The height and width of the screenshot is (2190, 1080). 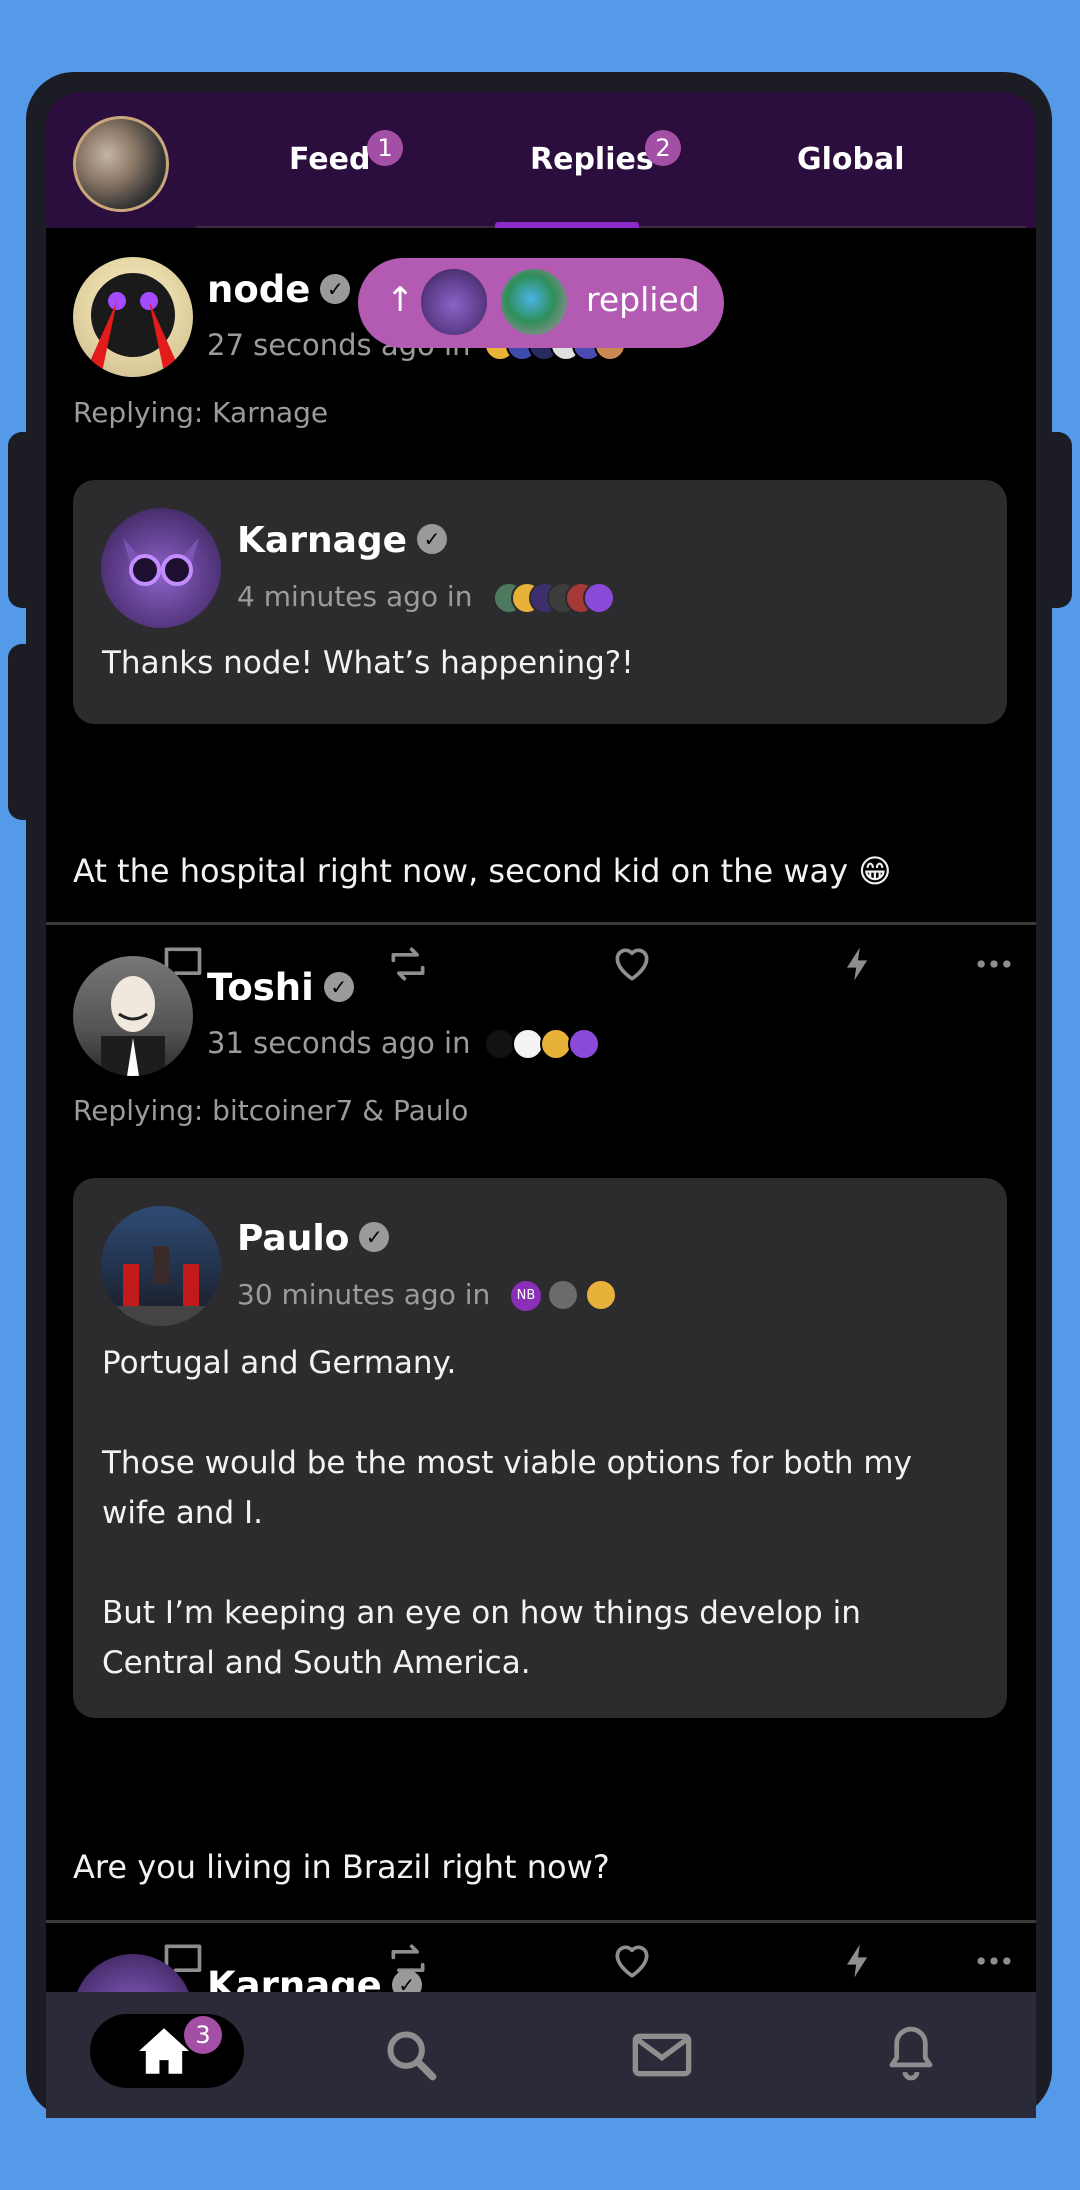 What do you see at coordinates (316, 1663) in the screenshot?
I see `quoted-text-line: Central and South America.` at bounding box center [316, 1663].